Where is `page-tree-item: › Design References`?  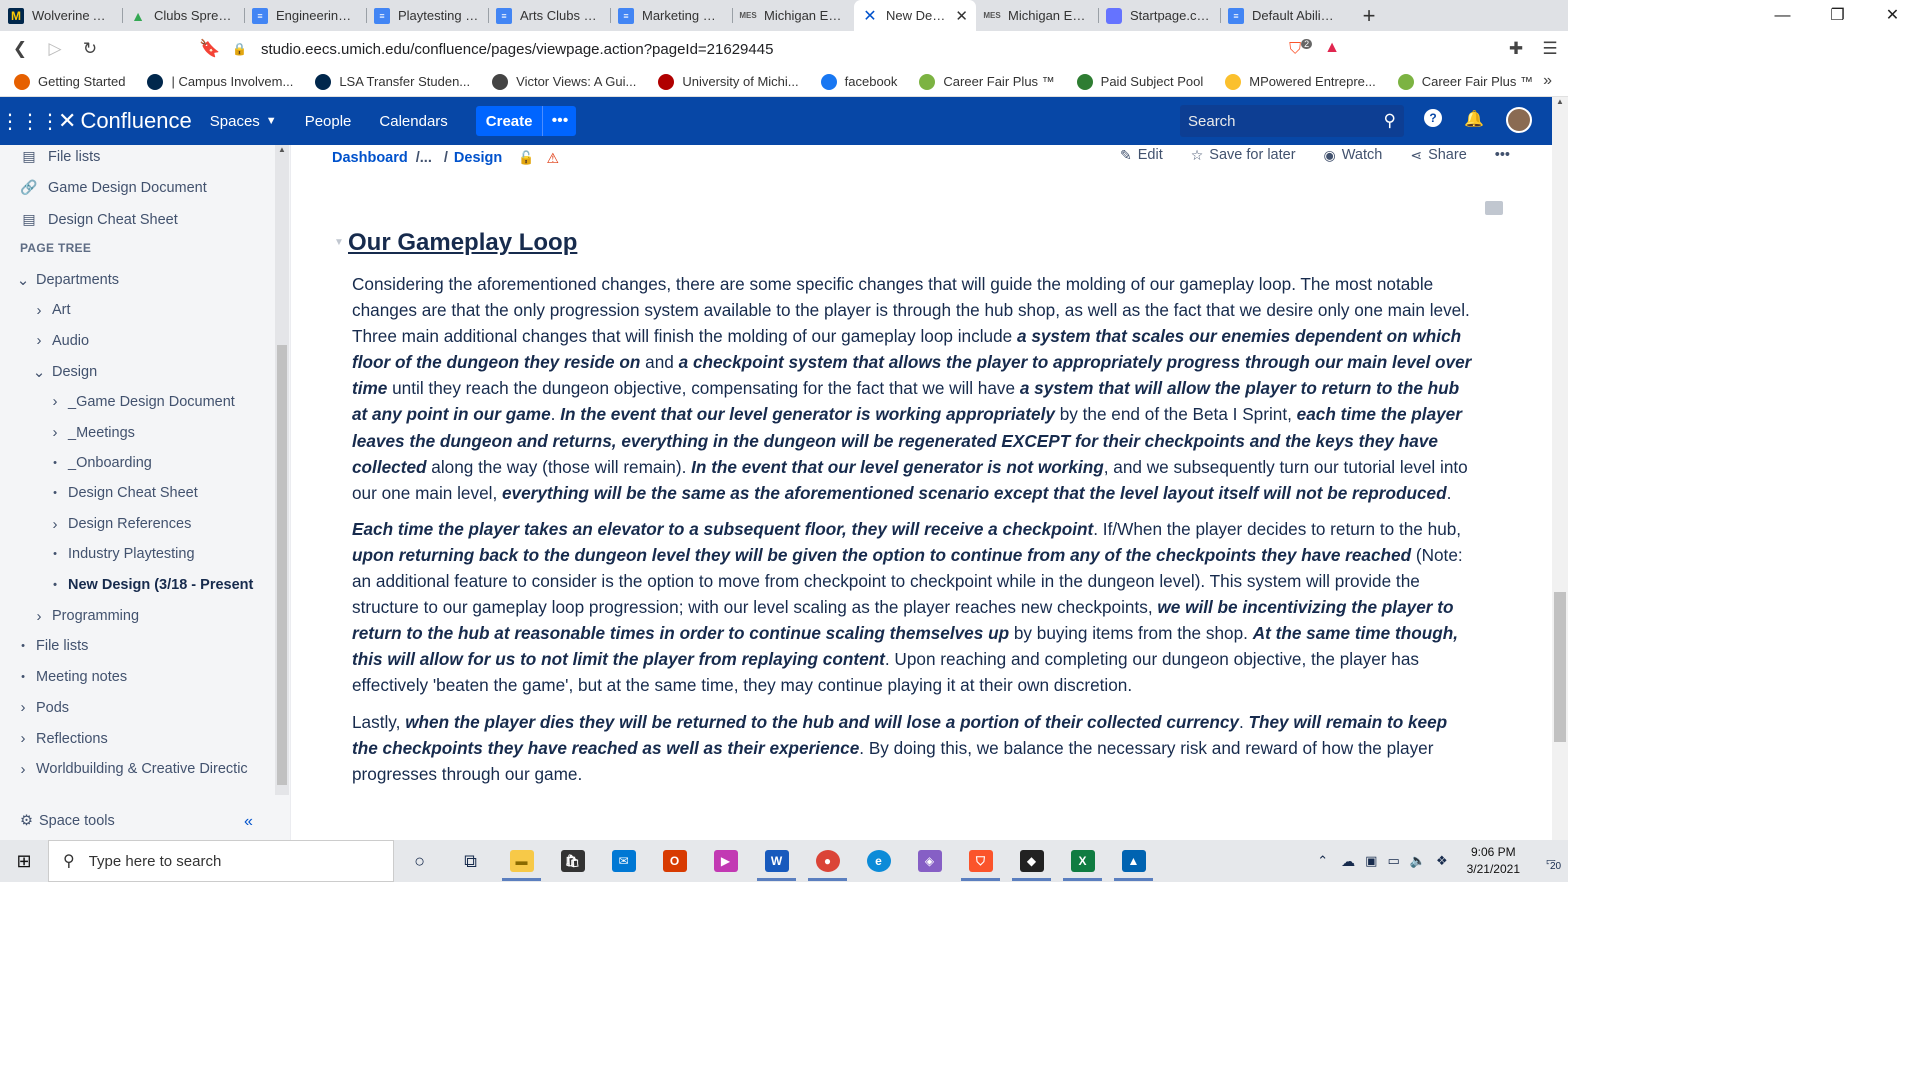
page-tree-item: › Design References is located at coordinates (120, 524).